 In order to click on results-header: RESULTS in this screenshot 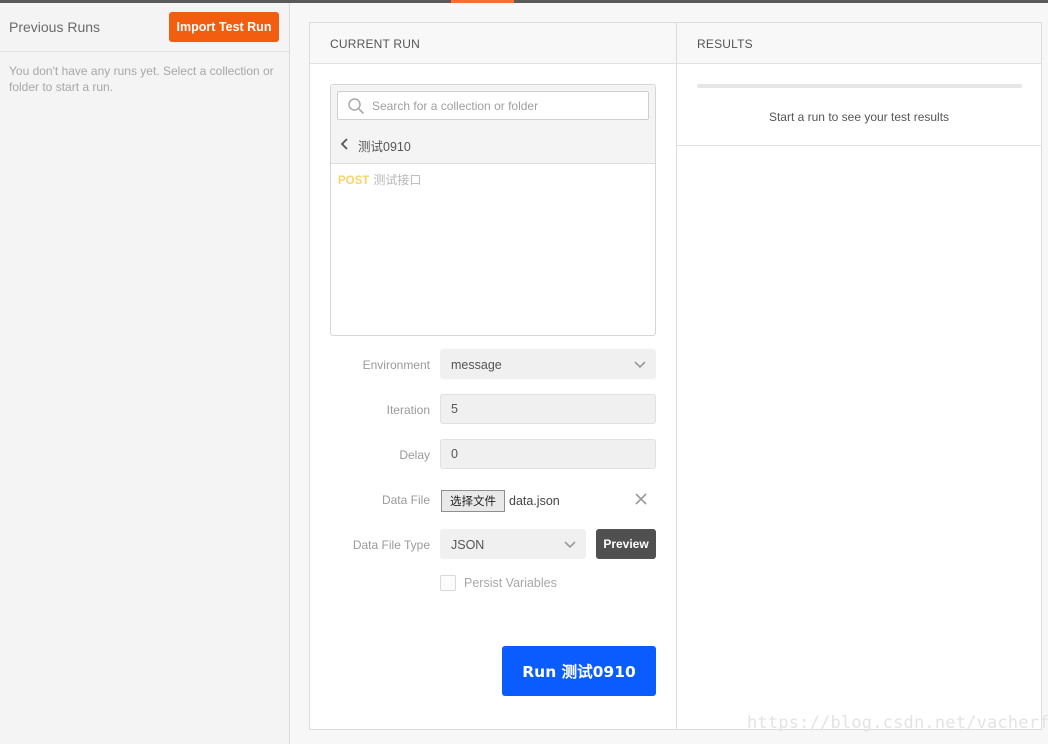, I will do `click(859, 43)`.